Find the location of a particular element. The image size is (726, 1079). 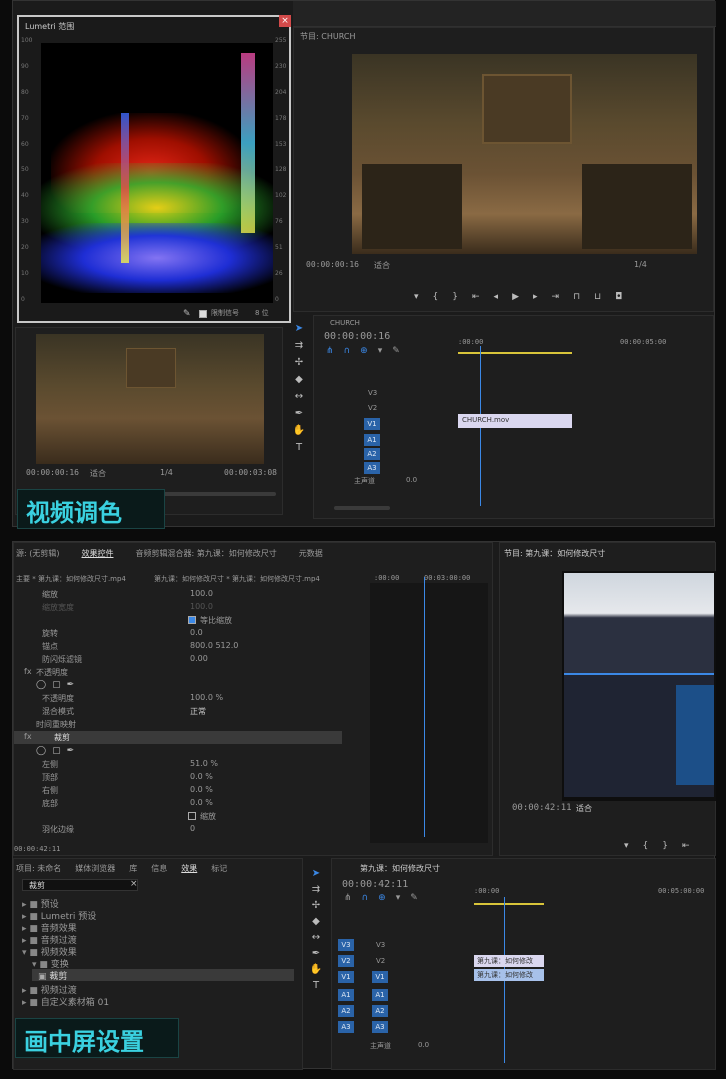

tree-item: ▸ ■ 自定义素材箱 01 is located at coordinates (122, 1001).